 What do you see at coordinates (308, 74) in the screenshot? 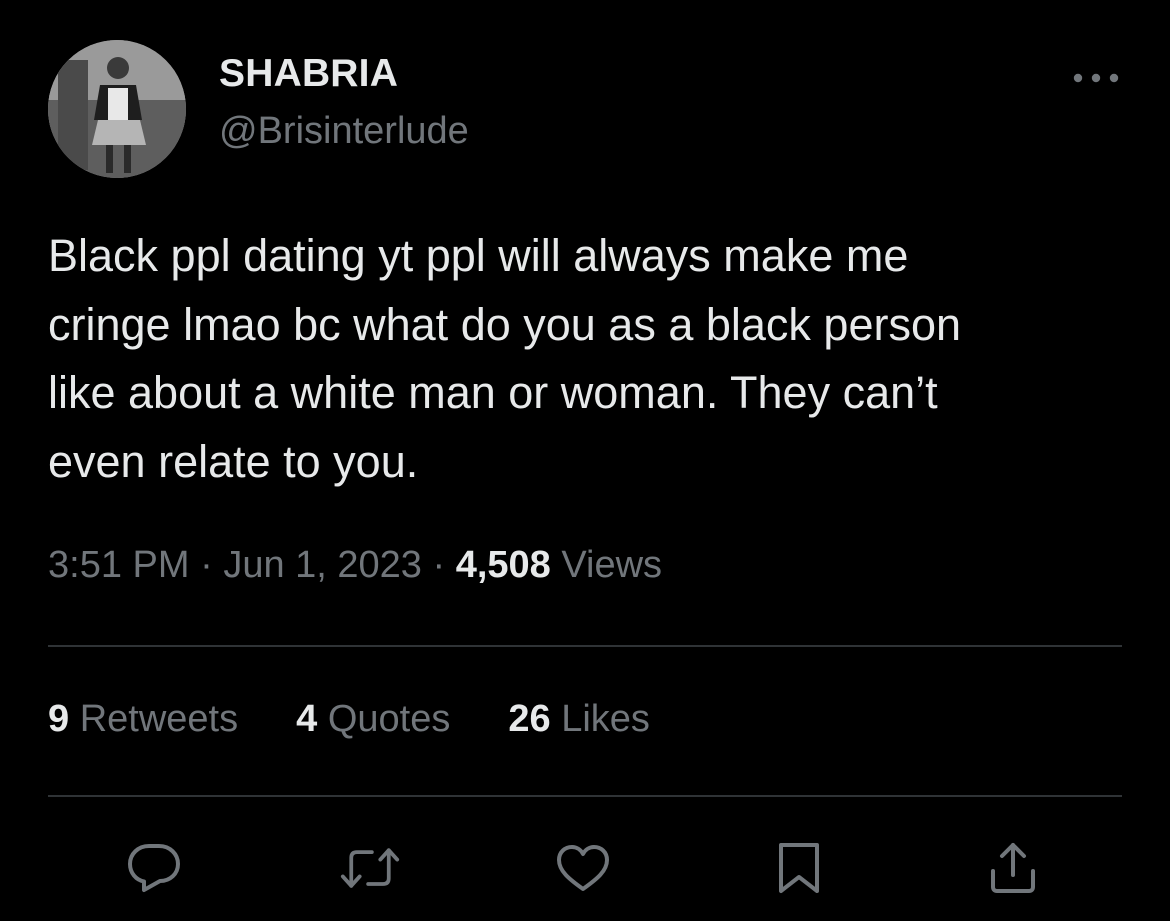
I see `author-display-name: SHABRIA` at bounding box center [308, 74].